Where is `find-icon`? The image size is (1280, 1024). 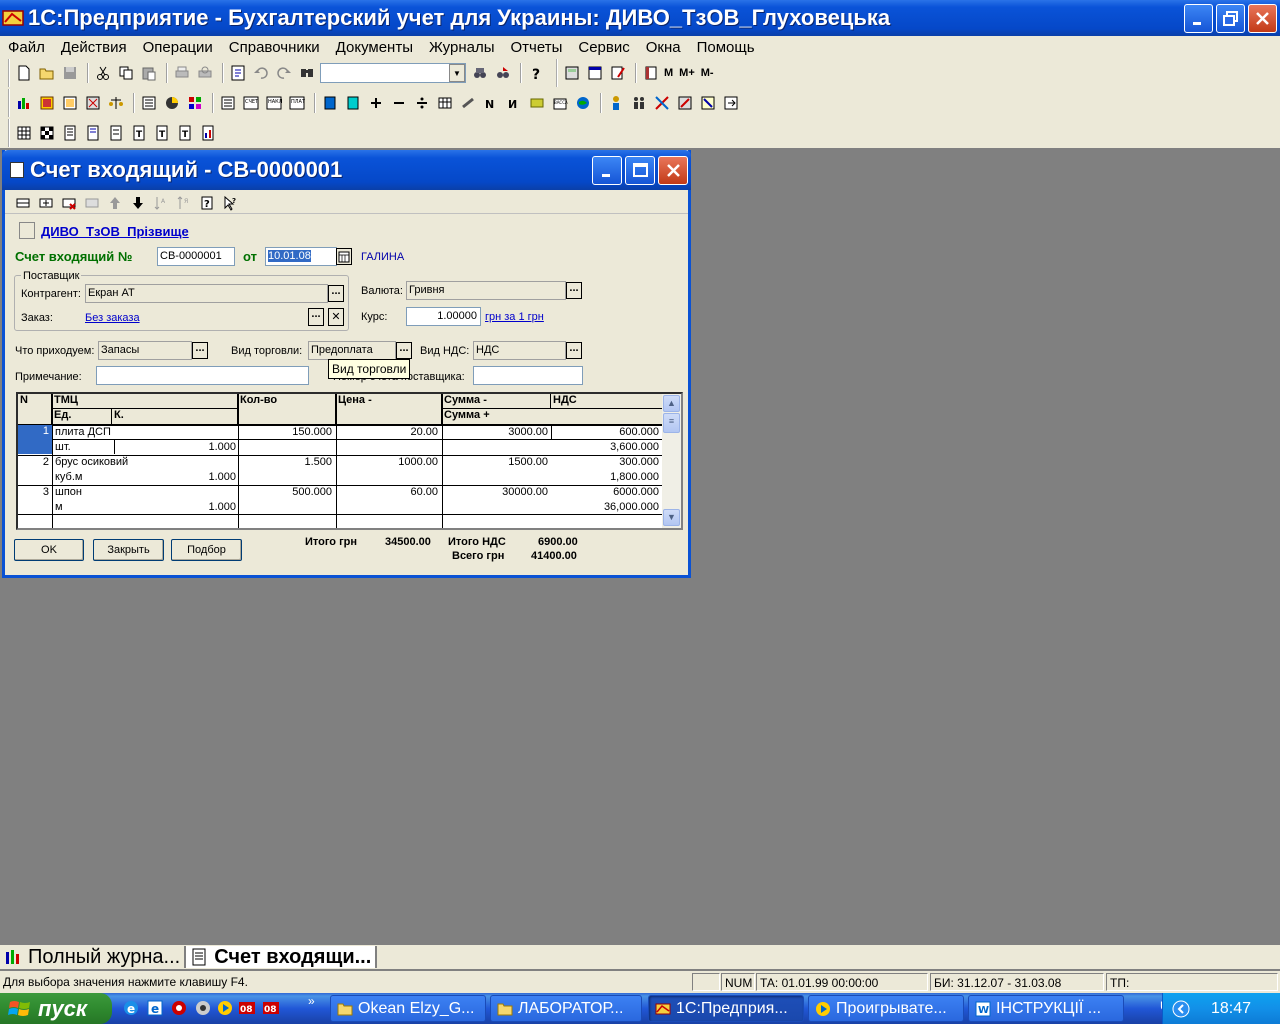
find-icon is located at coordinates (307, 73).